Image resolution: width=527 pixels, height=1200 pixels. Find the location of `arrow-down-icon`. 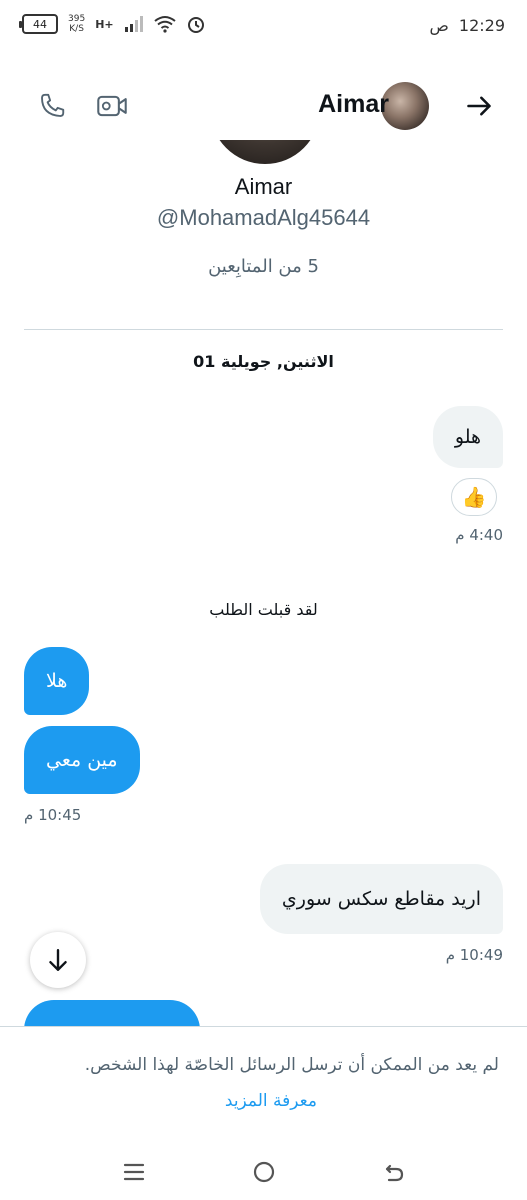

arrow-down-icon is located at coordinates (58, 960).